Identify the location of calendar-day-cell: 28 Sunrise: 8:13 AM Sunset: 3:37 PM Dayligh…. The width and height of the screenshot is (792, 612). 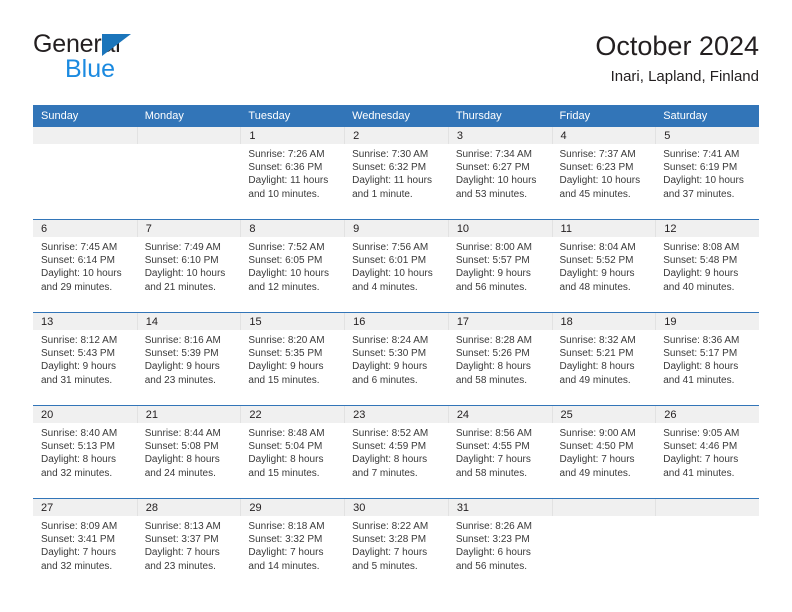
(188, 544).